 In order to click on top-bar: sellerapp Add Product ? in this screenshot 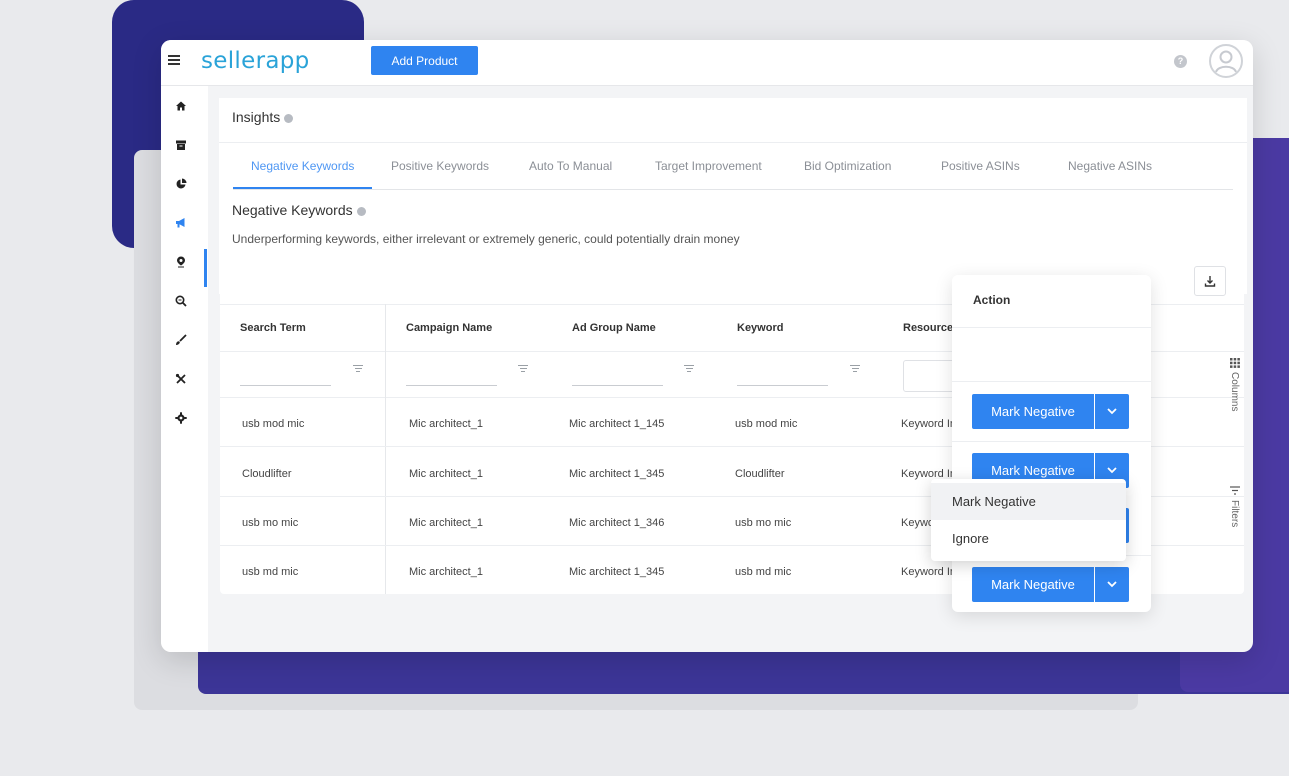, I will do `click(707, 63)`.